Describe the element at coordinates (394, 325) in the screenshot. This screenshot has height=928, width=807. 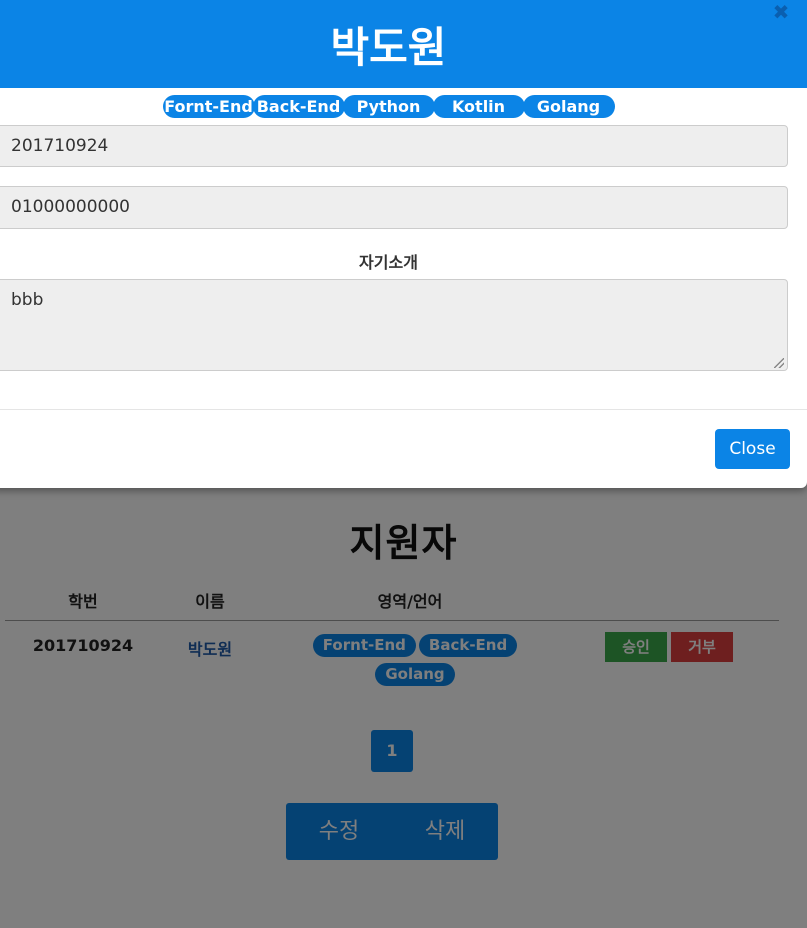
I see `intro-textarea: bbb` at that location.